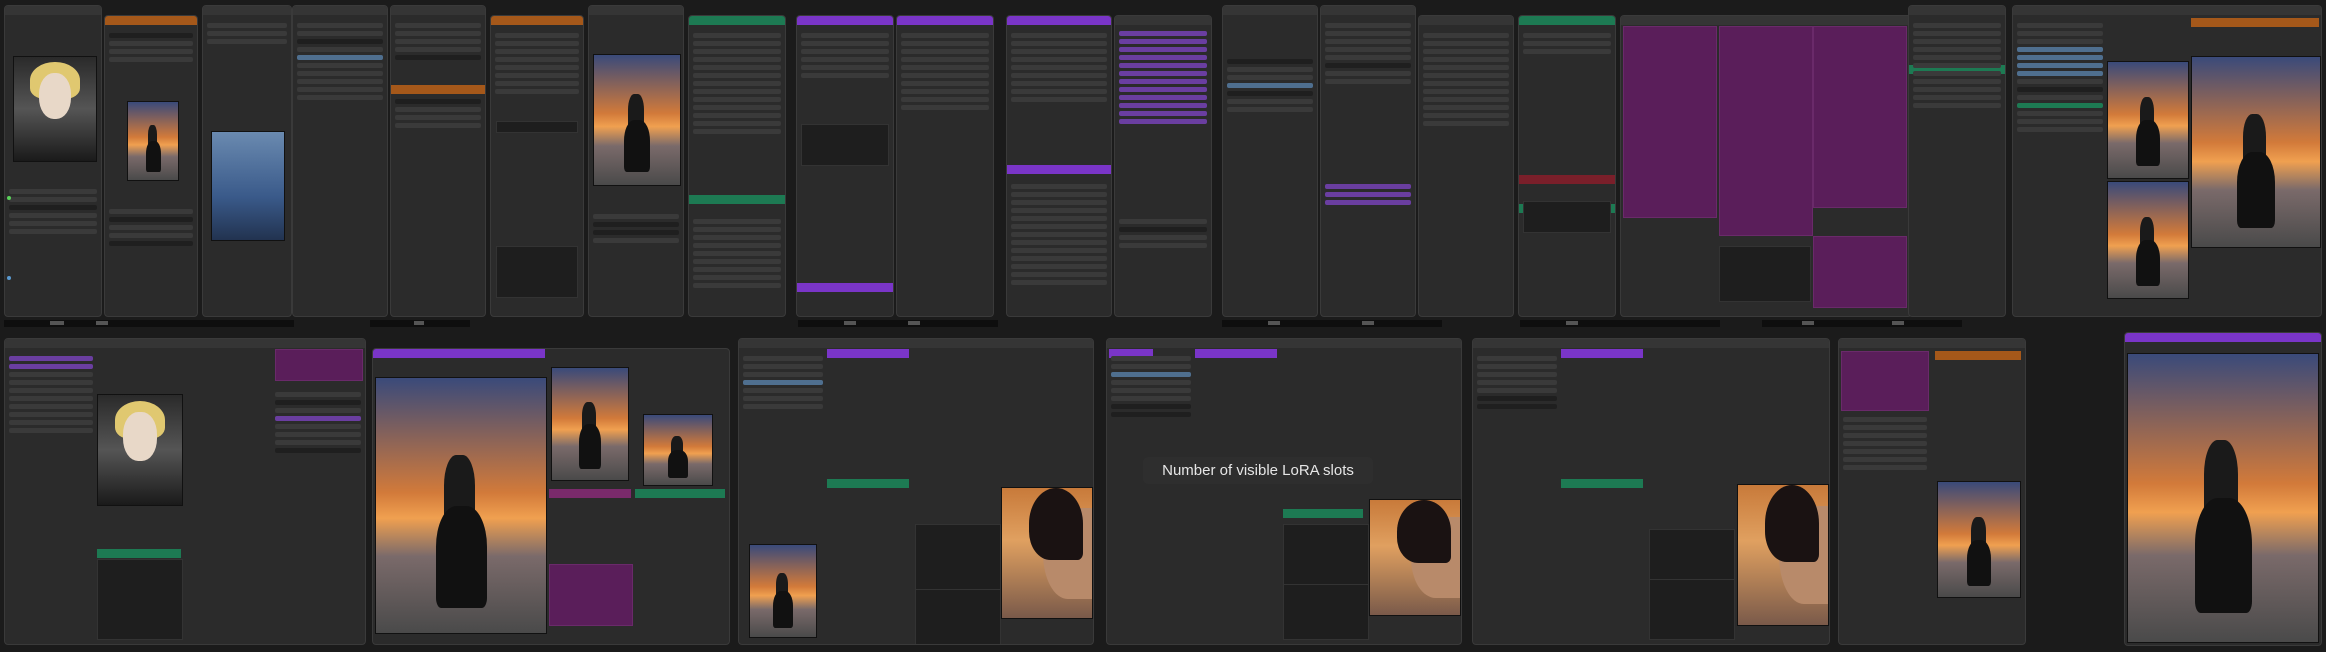 This screenshot has width=2326, height=652. What do you see at coordinates (55, 109) in the screenshot?
I see `portrait-preview-image` at bounding box center [55, 109].